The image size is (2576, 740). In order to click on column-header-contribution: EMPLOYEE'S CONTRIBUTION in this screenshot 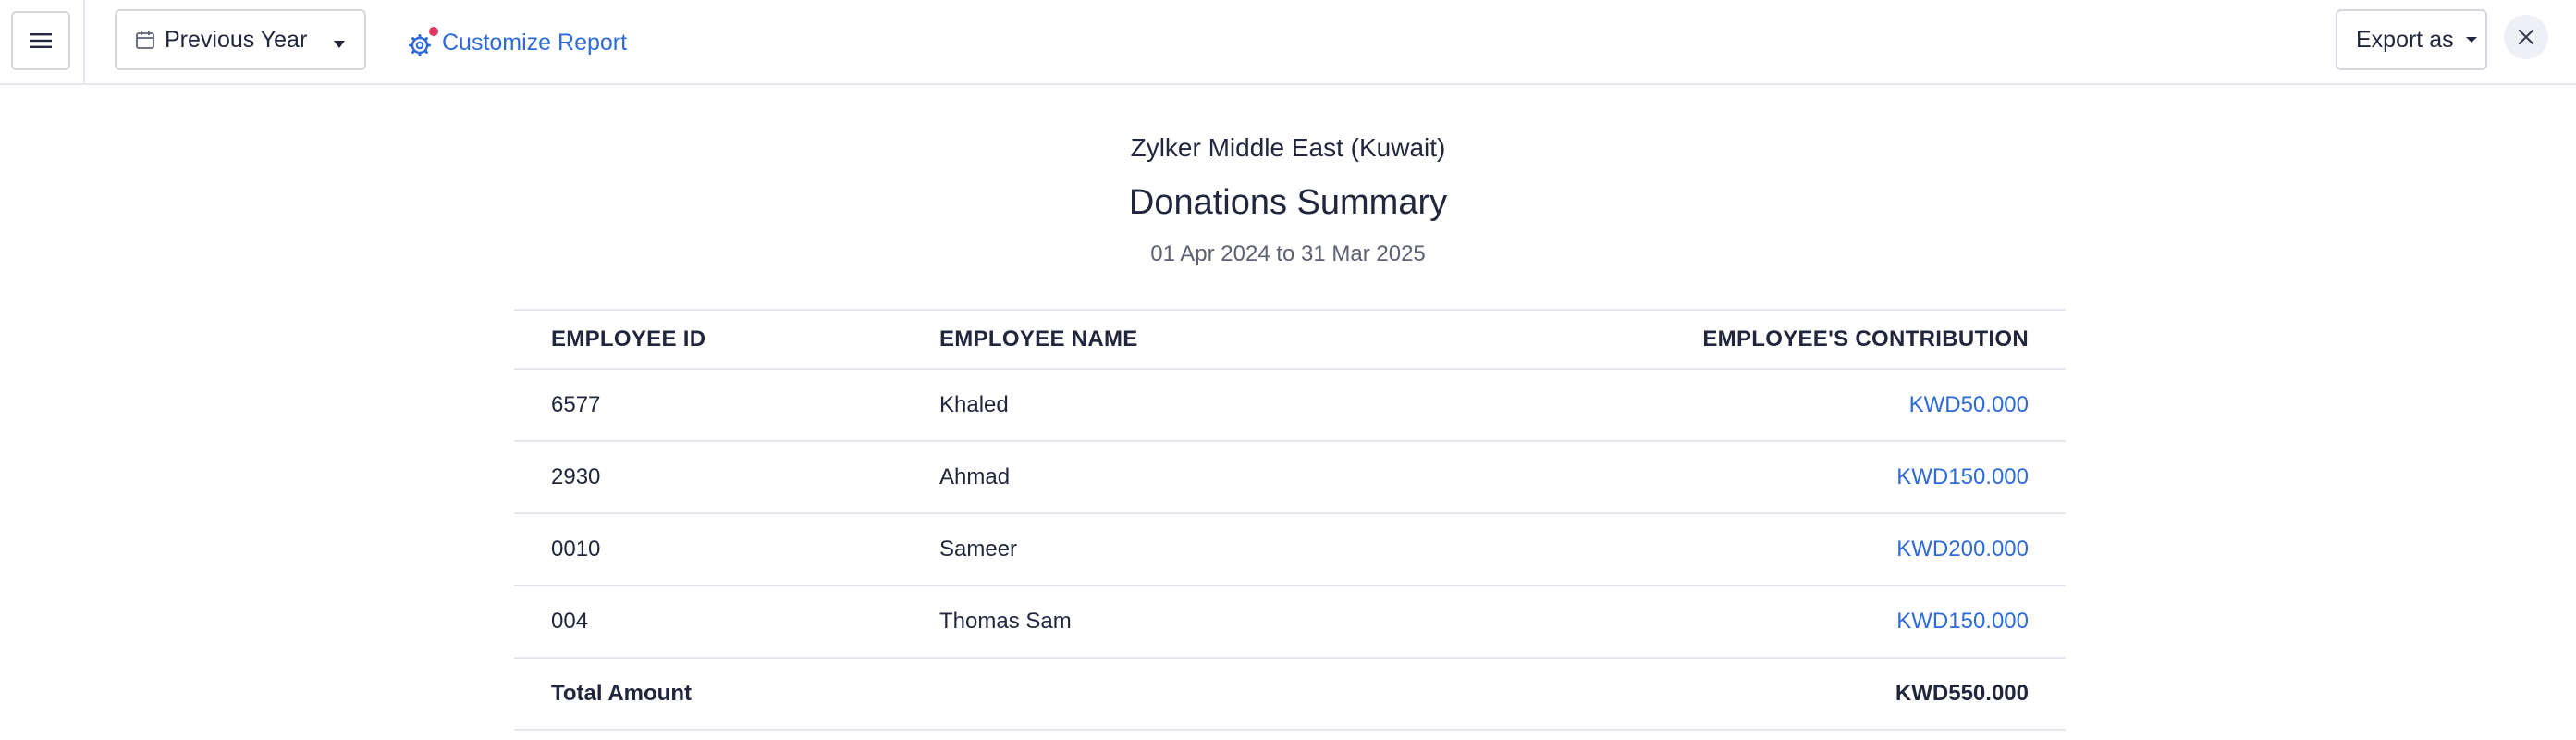, I will do `click(1866, 339)`.